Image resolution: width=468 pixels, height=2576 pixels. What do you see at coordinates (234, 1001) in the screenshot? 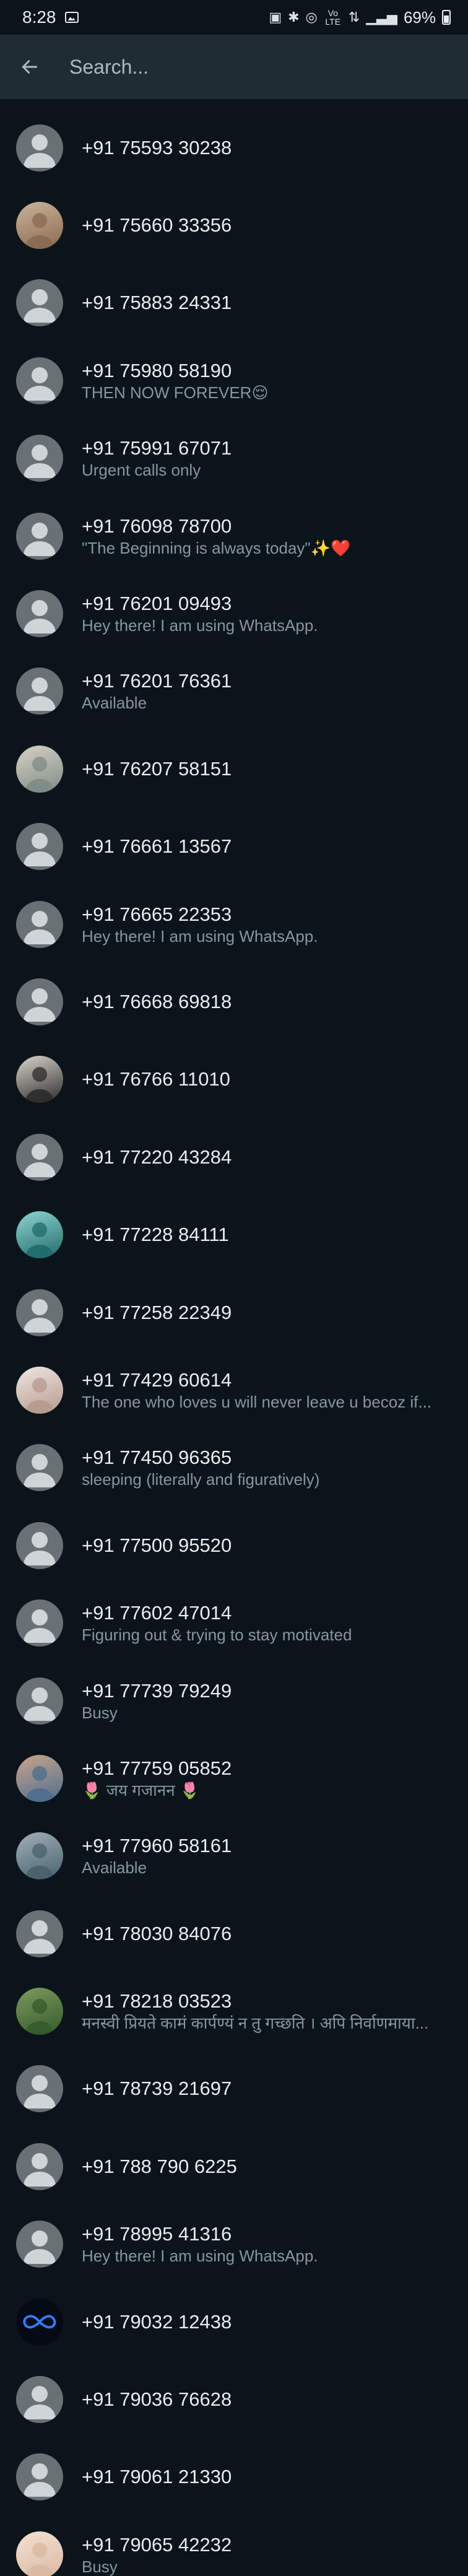
I see `contact-row: +91 76668 69818` at bounding box center [234, 1001].